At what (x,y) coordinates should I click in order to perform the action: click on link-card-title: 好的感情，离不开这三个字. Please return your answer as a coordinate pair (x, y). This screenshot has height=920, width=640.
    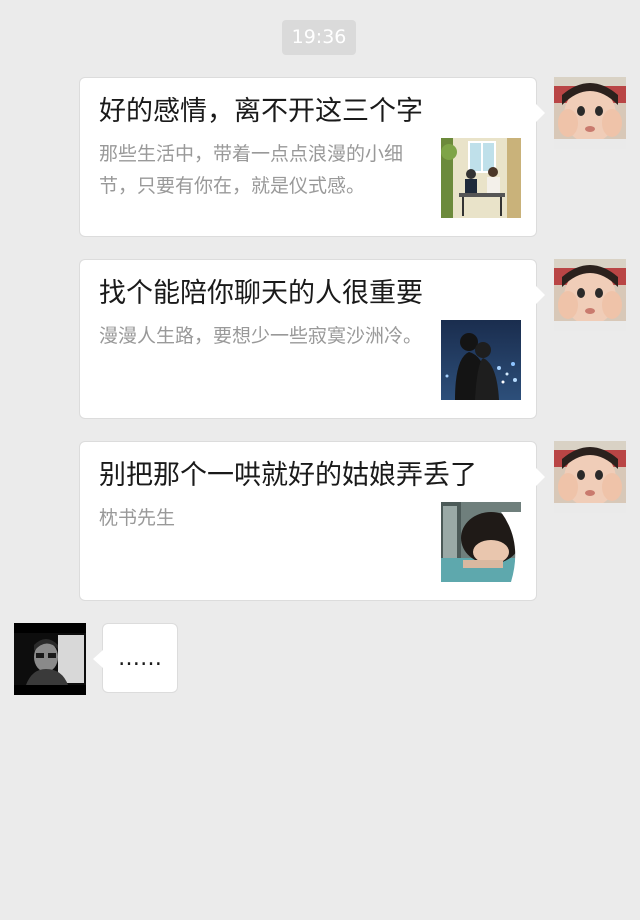
    Looking at the image, I should click on (261, 111).